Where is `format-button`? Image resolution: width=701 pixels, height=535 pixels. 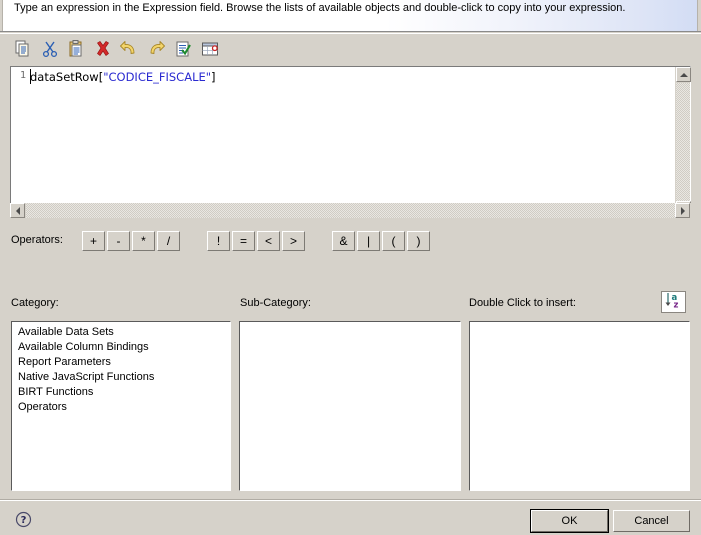
format-button is located at coordinates (210, 49).